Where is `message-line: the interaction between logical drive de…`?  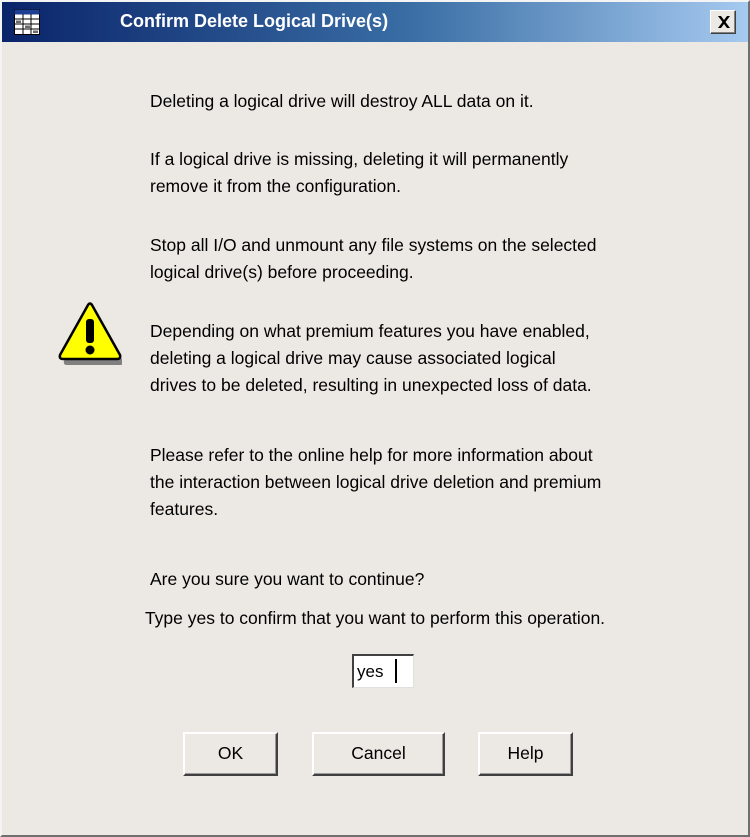
message-line: the interaction between logical drive de… is located at coordinates (376, 482).